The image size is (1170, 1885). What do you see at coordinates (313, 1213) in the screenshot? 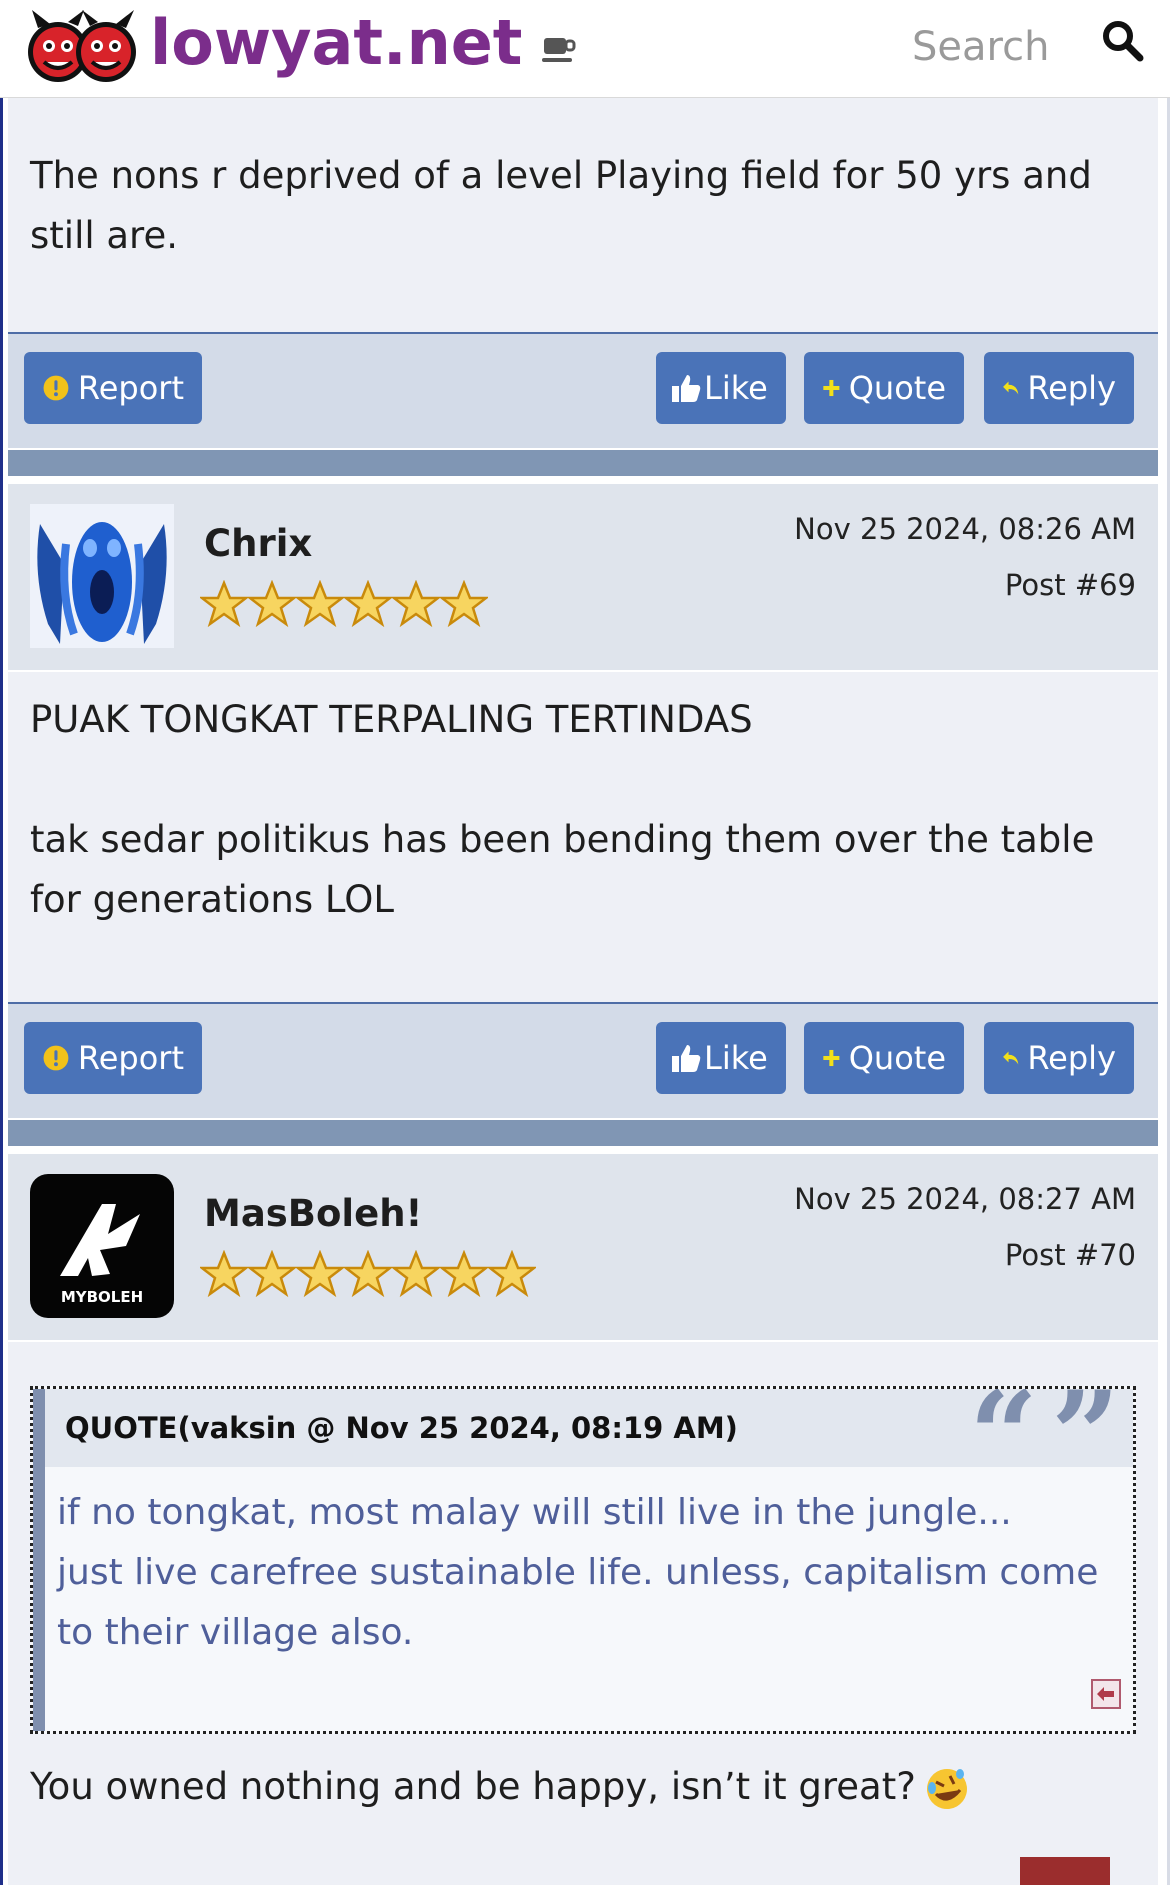
I see `username: MasBoleh!` at bounding box center [313, 1213].